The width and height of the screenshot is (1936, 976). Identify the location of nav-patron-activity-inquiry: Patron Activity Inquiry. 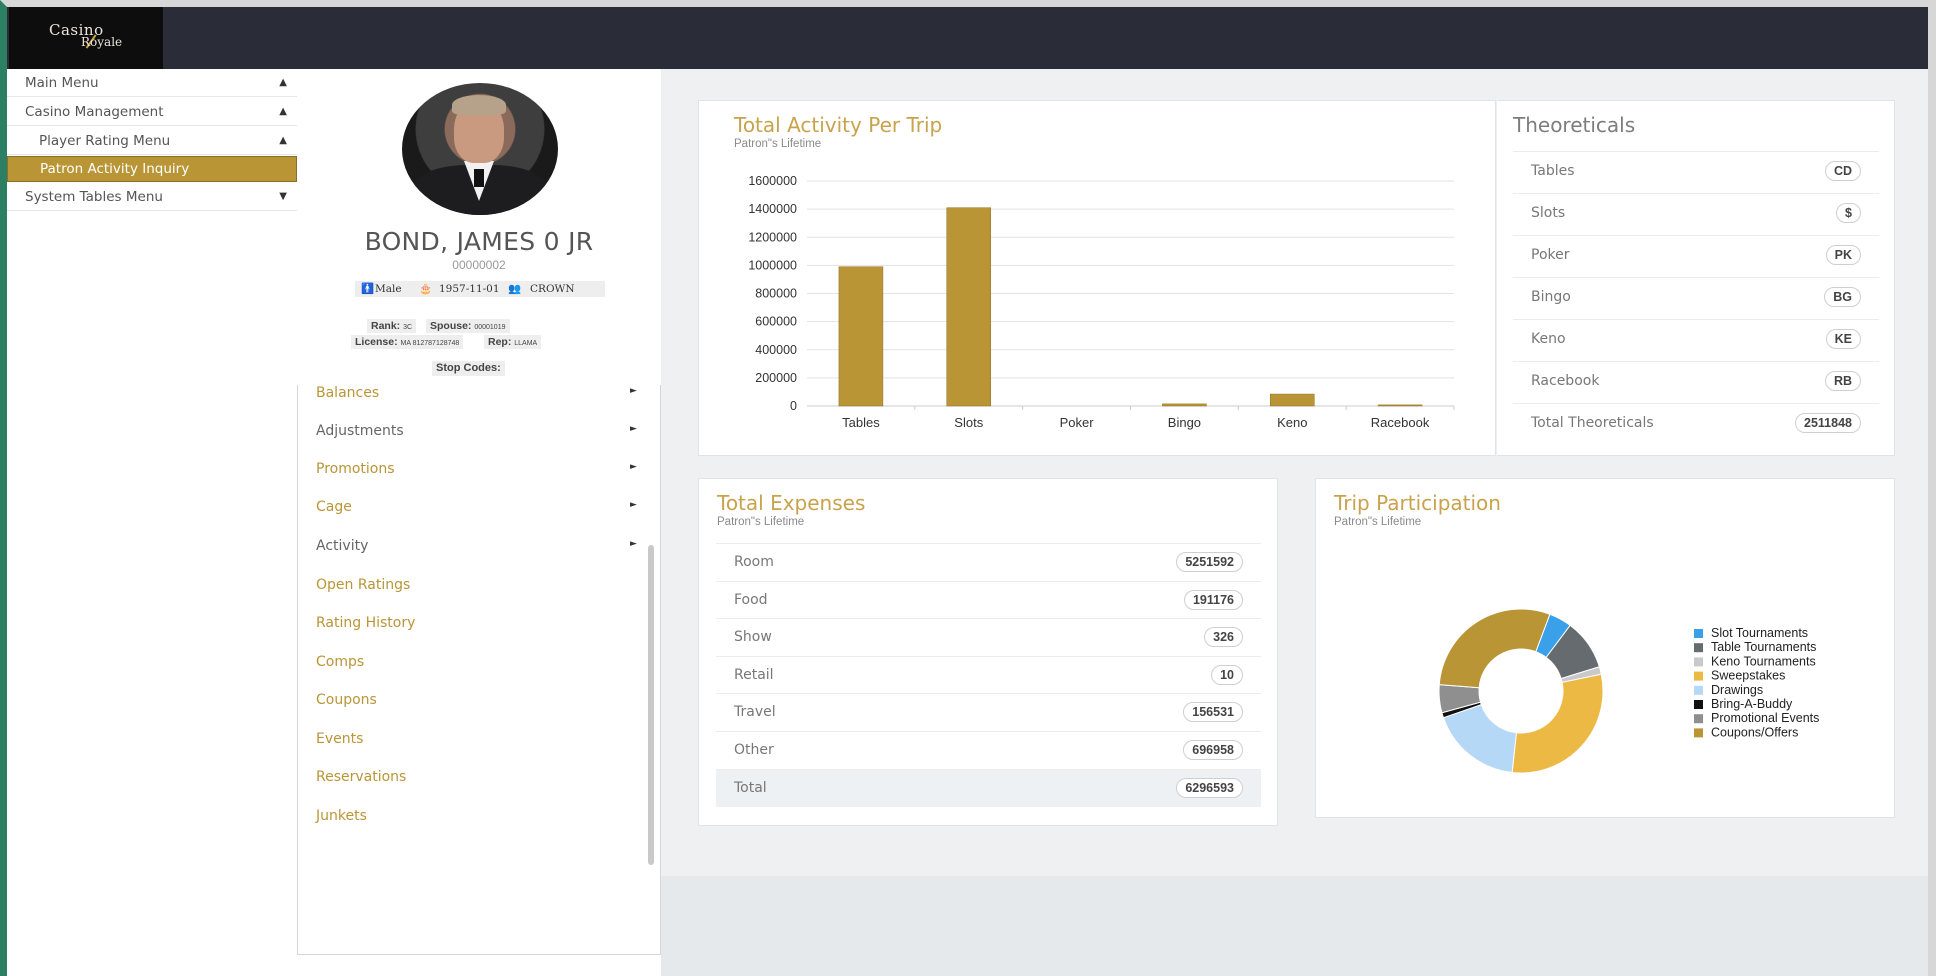
(152, 169).